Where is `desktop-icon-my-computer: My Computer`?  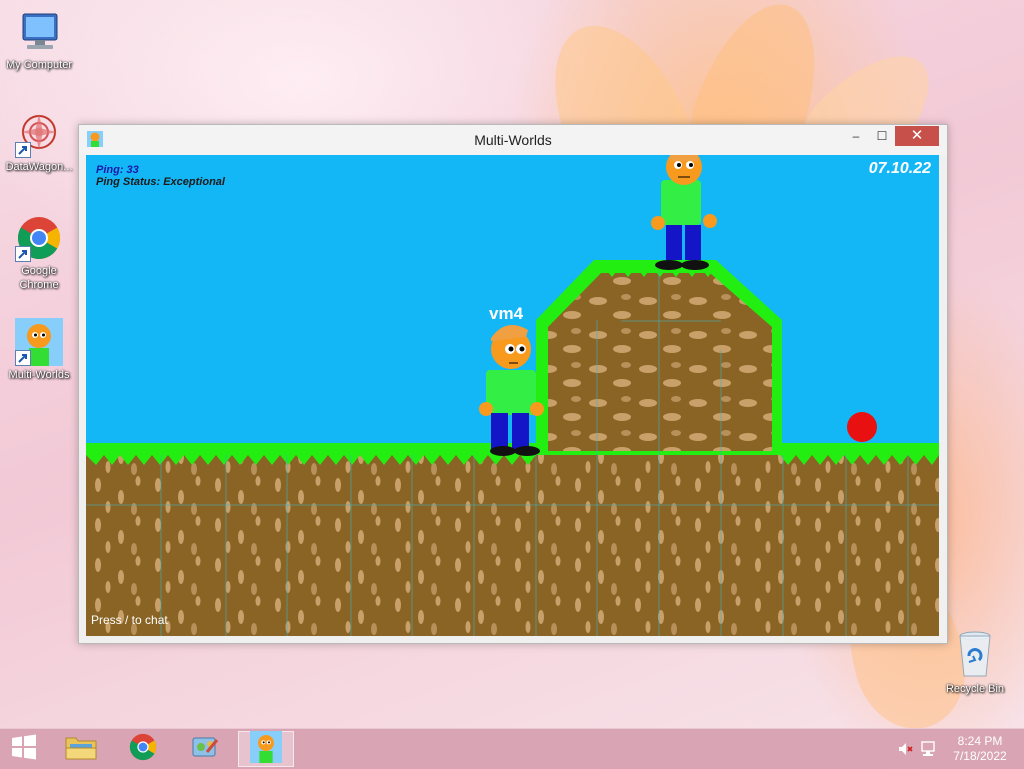
desktop-icon-my-computer: My Computer is located at coordinates (39, 40).